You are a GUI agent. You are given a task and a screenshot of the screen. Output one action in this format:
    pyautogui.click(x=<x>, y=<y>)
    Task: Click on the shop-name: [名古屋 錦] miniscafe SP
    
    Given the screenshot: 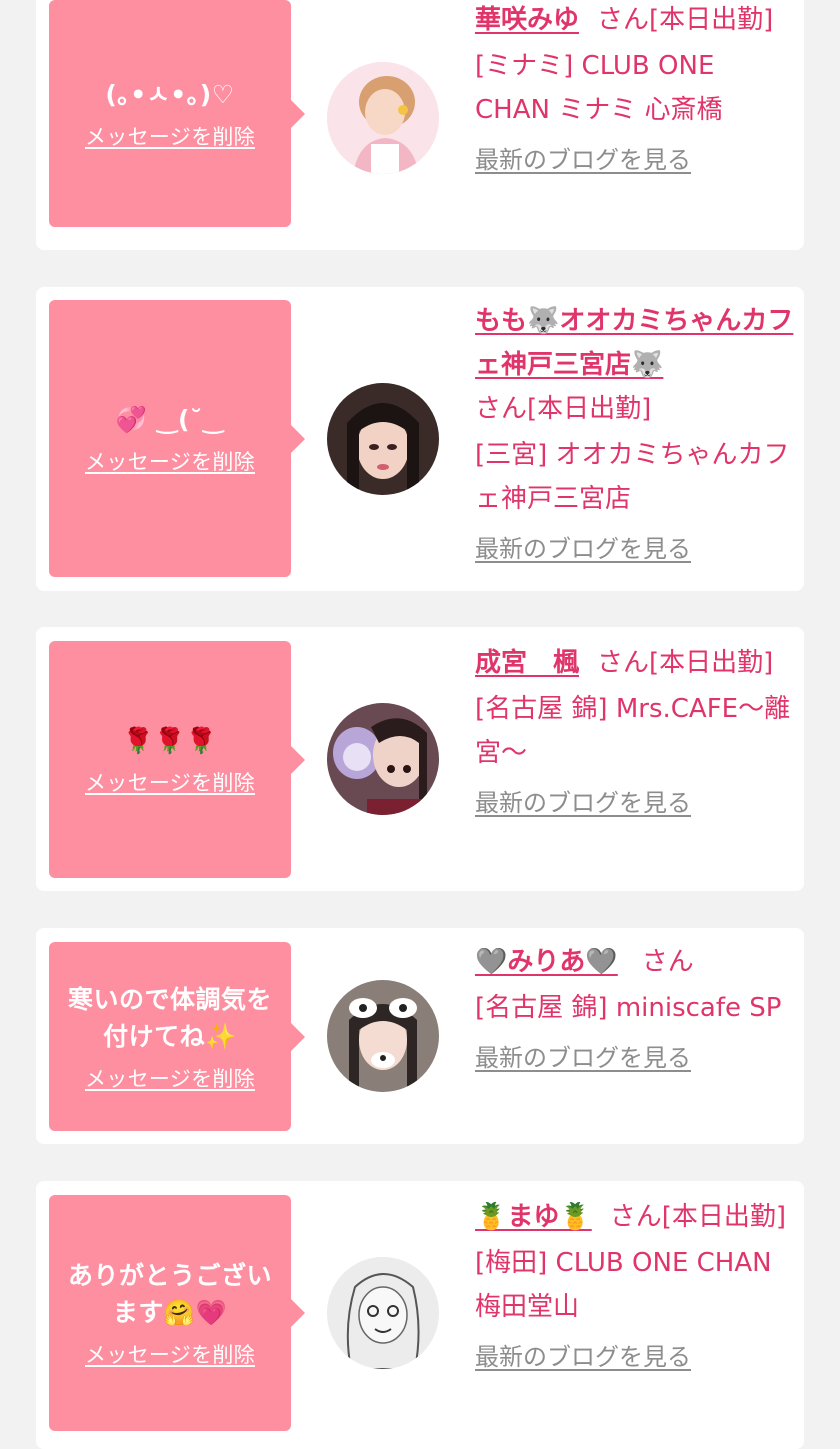 What is the action you would take?
    pyautogui.click(x=628, y=1008)
    